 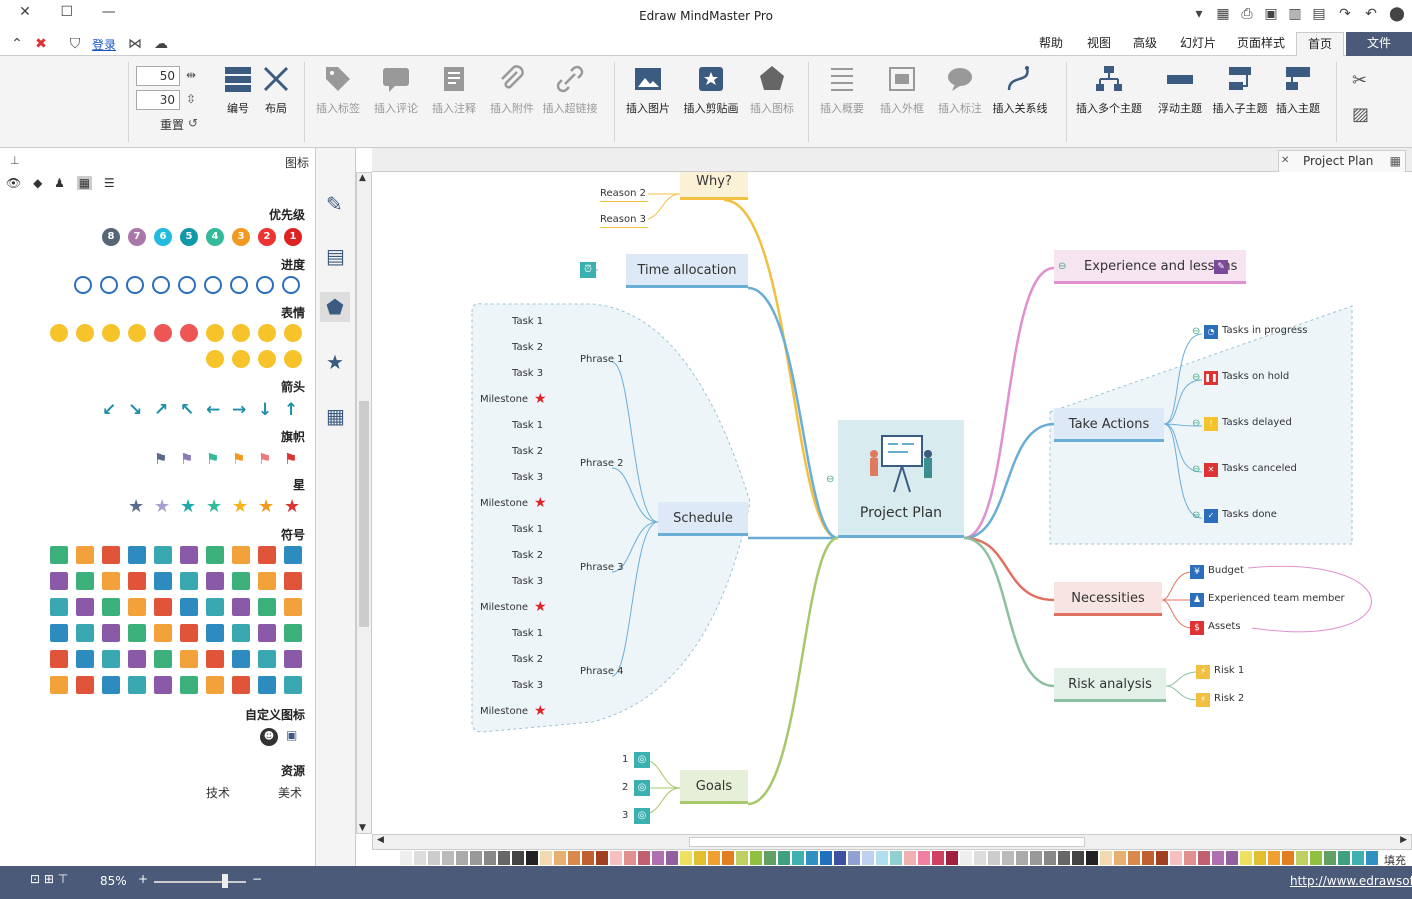 I want to click on phase-2-task-3: Milestone, so click(x=504, y=503).